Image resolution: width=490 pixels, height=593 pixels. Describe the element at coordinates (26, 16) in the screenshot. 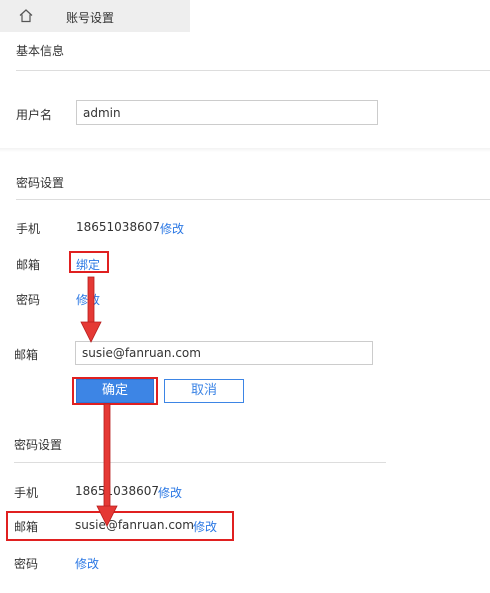

I see `home-icon` at that location.